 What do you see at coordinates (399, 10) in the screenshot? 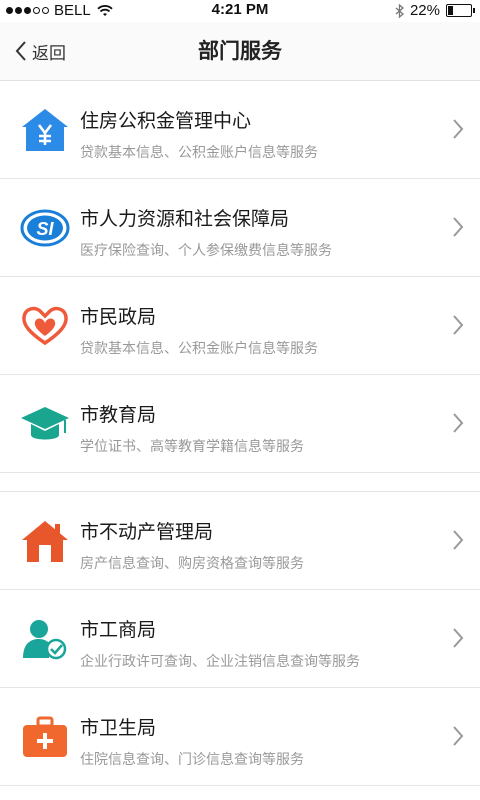
I see `bluetooth-icon` at bounding box center [399, 10].